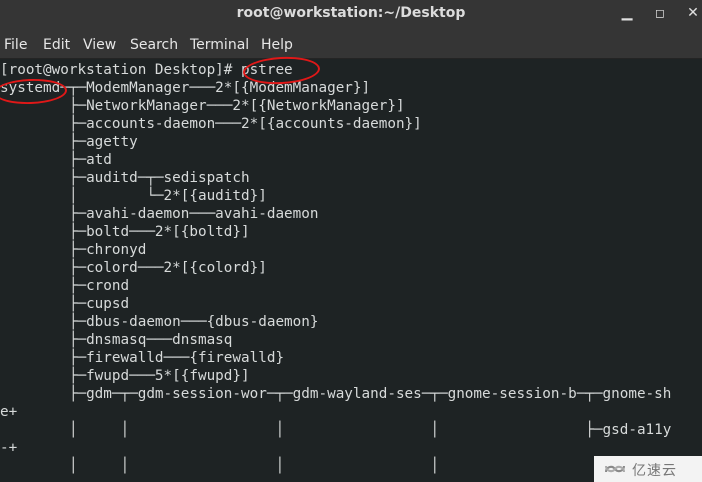 The width and height of the screenshot is (702, 482). Describe the element at coordinates (56, 45) in the screenshot. I see `menu-edit: Edit` at that location.